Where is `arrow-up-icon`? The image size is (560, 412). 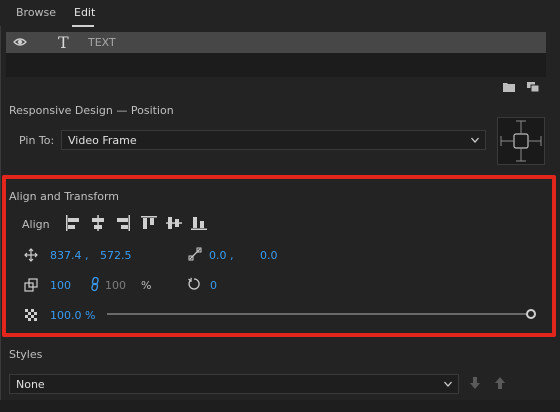
arrow-up-icon is located at coordinates (500, 383).